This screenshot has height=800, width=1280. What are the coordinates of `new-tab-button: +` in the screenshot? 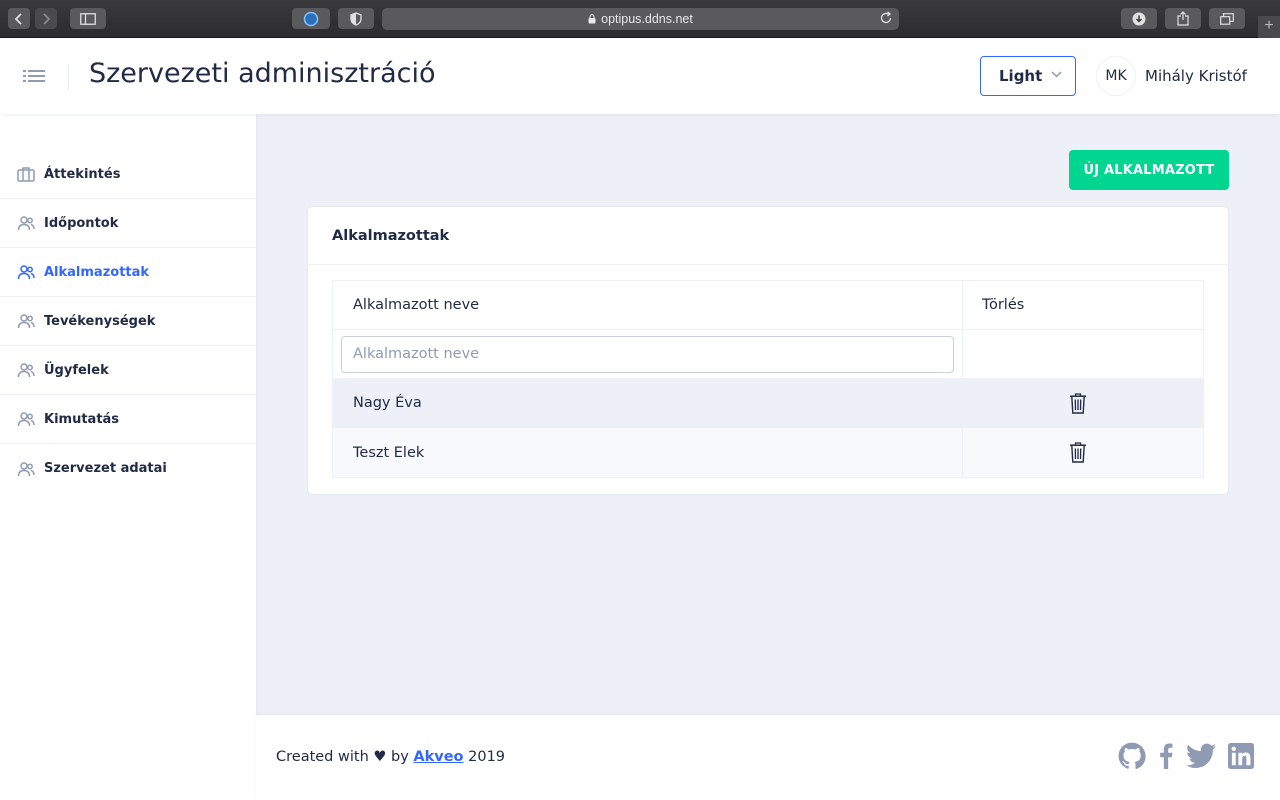 It's located at (1269, 27).